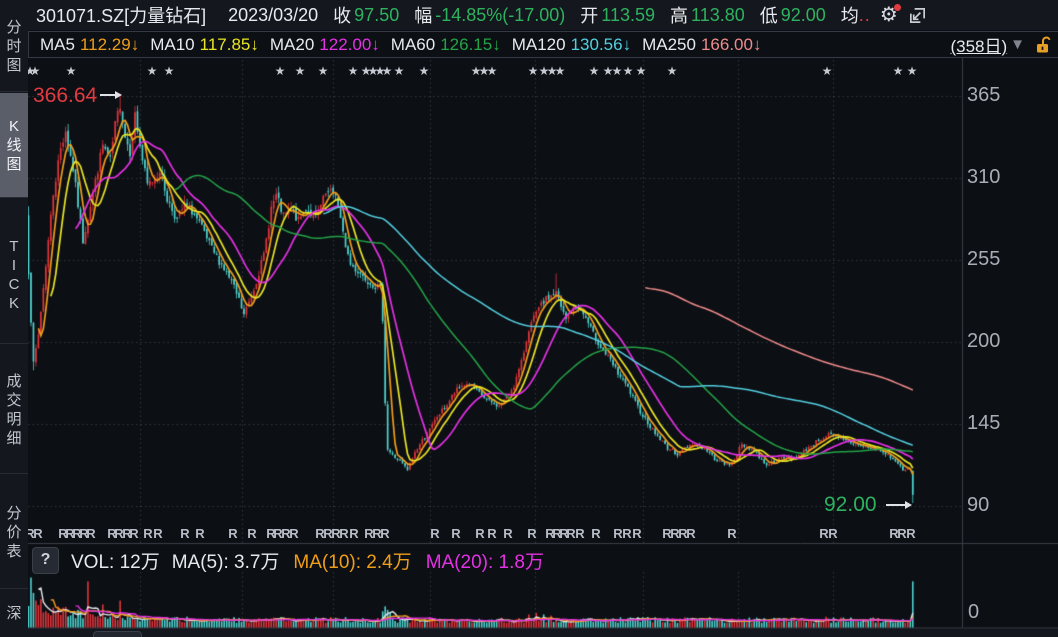 This screenshot has width=1058, height=637. I want to click on open-value: 113.59, so click(628, 14).